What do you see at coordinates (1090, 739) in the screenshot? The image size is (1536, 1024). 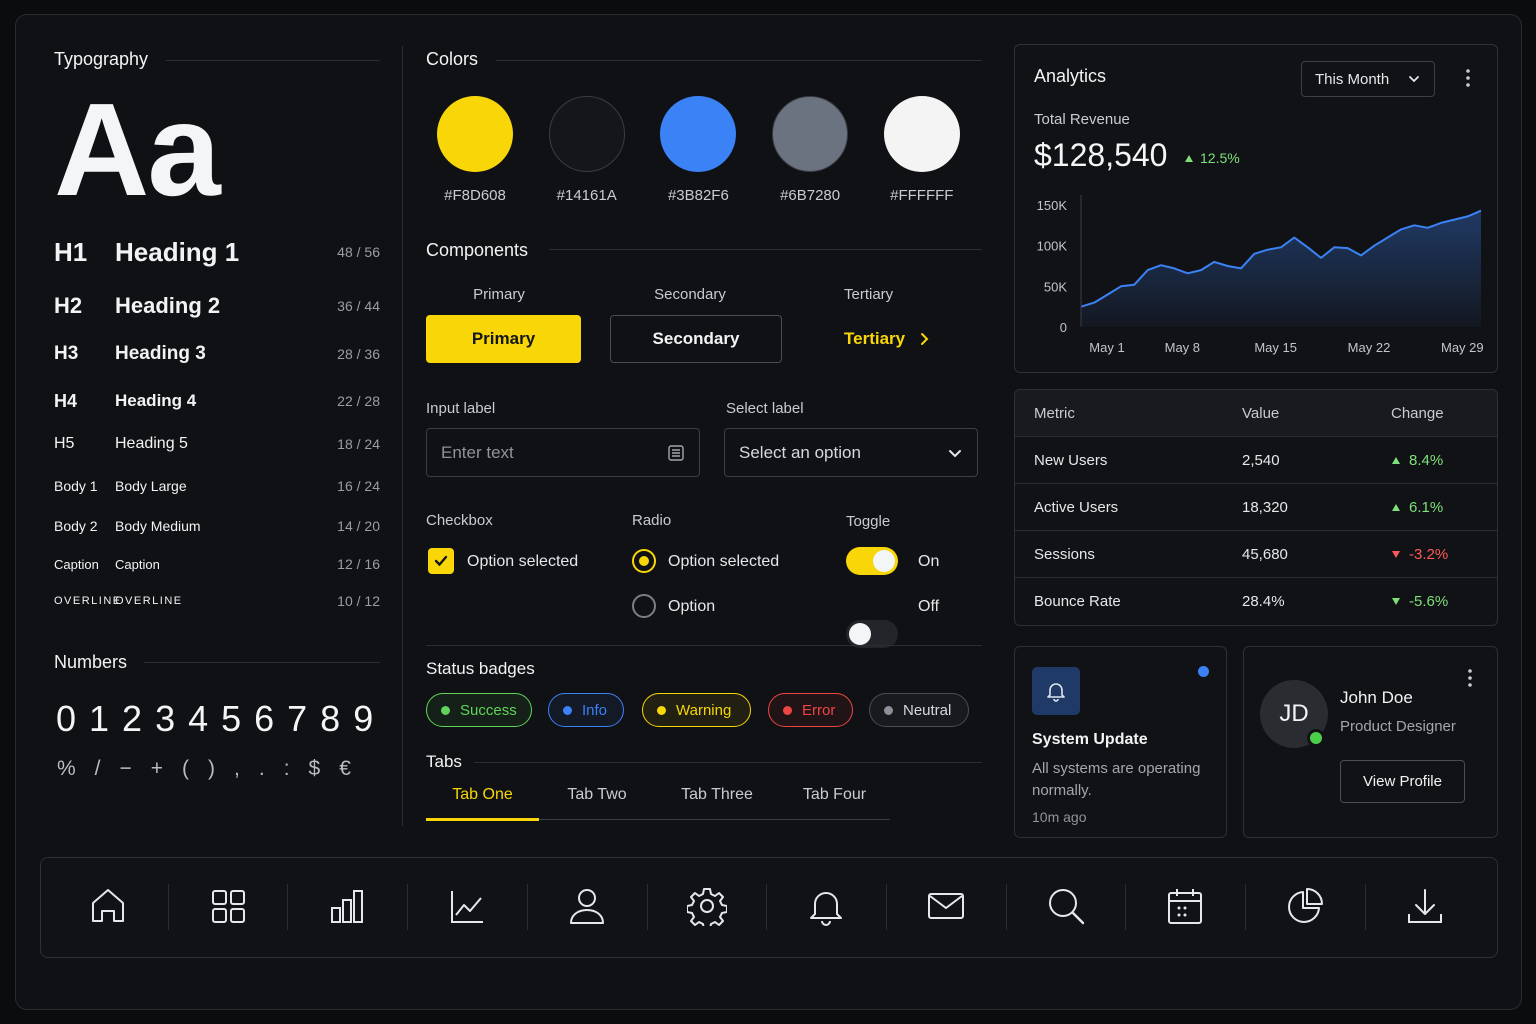 I see `notification-title: System Update` at bounding box center [1090, 739].